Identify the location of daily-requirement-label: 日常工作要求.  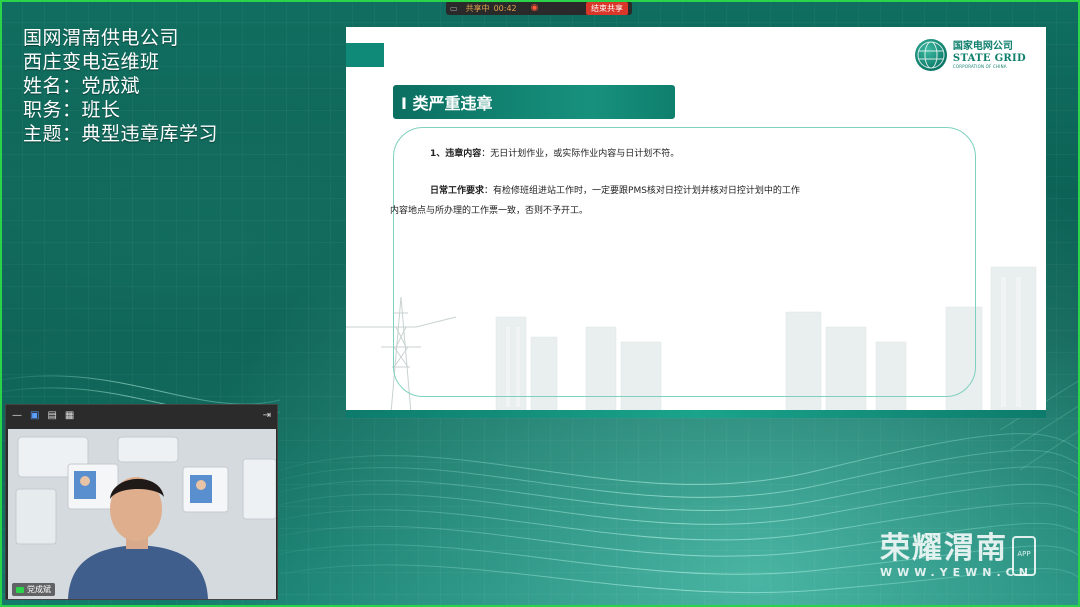
(457, 191).